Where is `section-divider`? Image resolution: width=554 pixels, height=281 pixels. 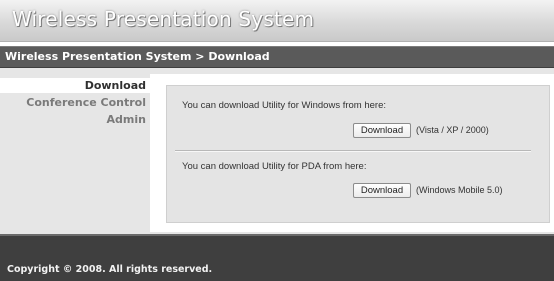 section-divider is located at coordinates (353, 151).